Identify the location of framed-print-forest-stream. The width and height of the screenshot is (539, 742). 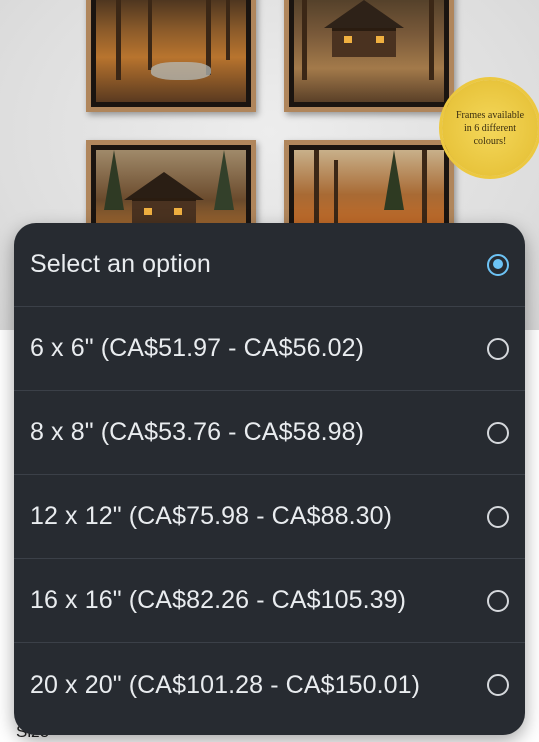
(171, 56).